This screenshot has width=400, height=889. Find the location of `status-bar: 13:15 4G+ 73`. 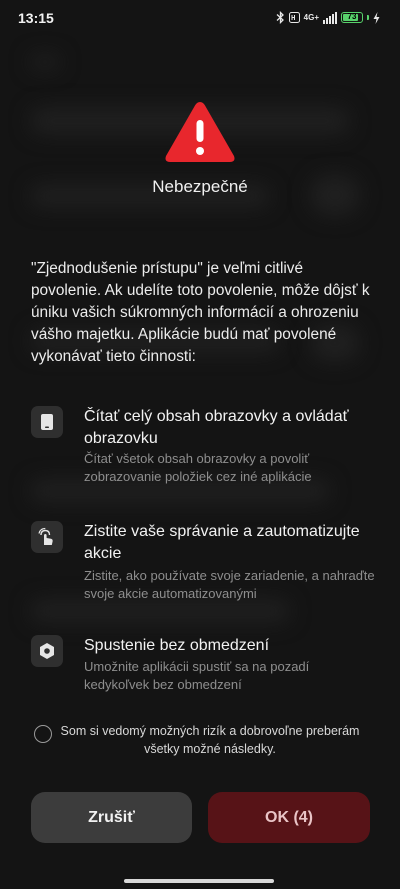

status-bar: 13:15 4G+ 73 is located at coordinates (200, 18).